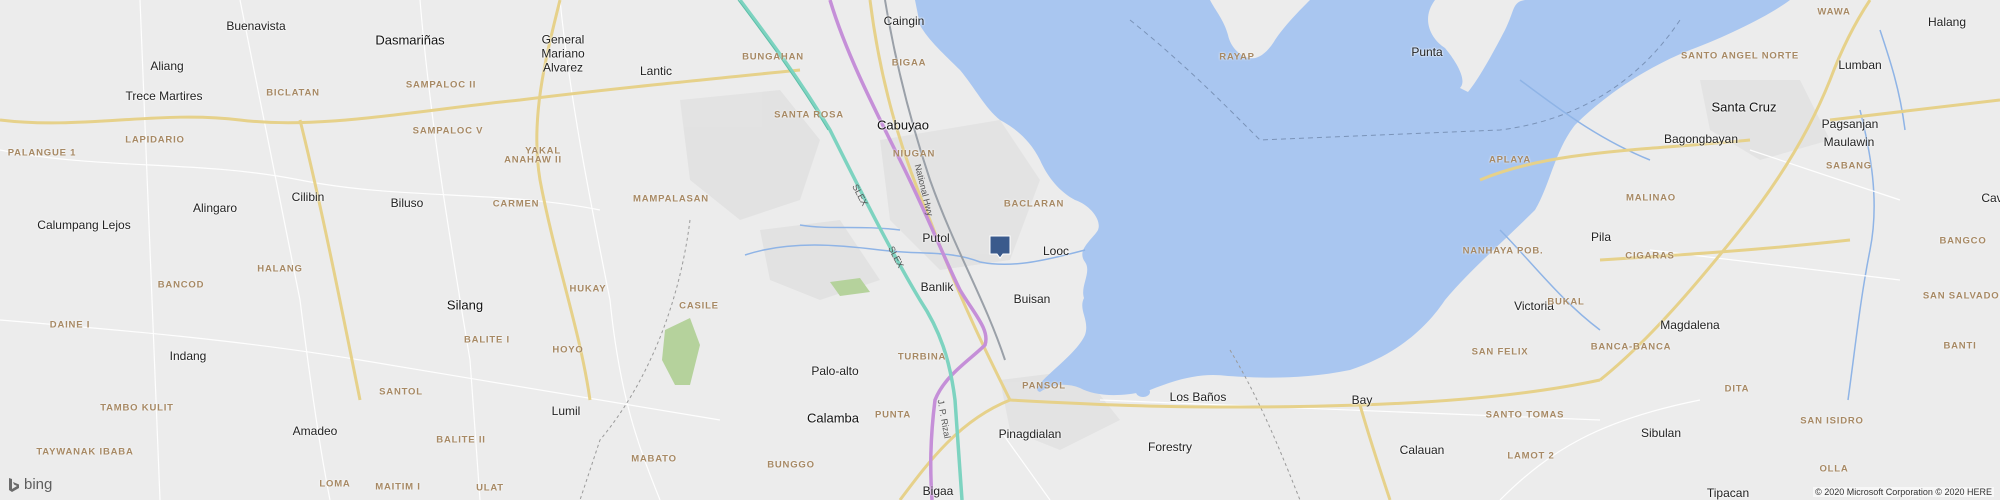 The width and height of the screenshot is (2000, 500). What do you see at coordinates (909, 63) in the screenshot?
I see `district-label: BIGAA` at bounding box center [909, 63].